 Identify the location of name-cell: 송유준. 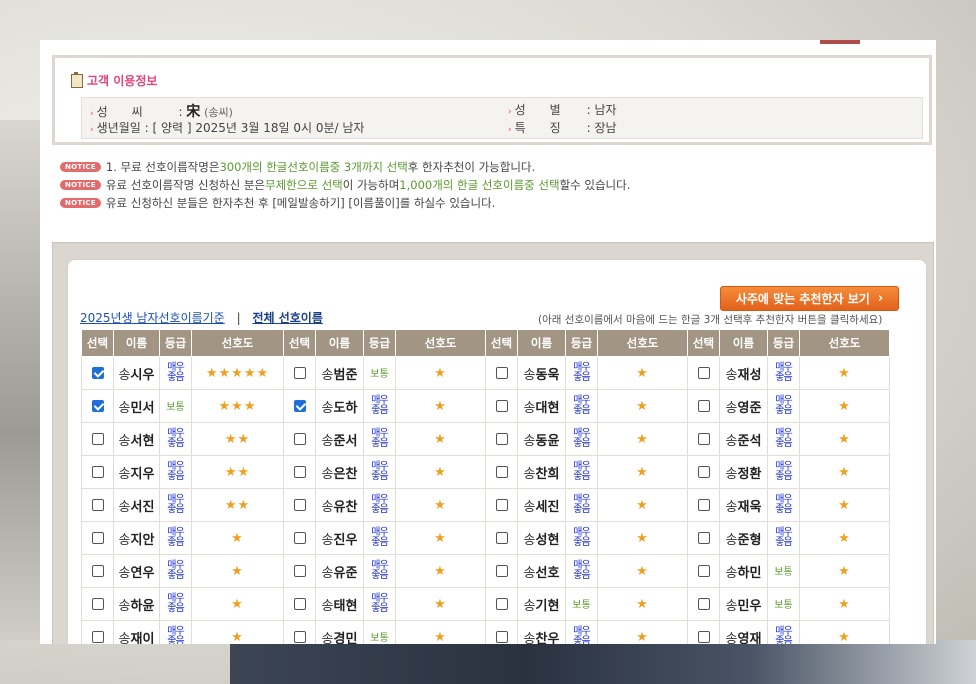
(339, 571).